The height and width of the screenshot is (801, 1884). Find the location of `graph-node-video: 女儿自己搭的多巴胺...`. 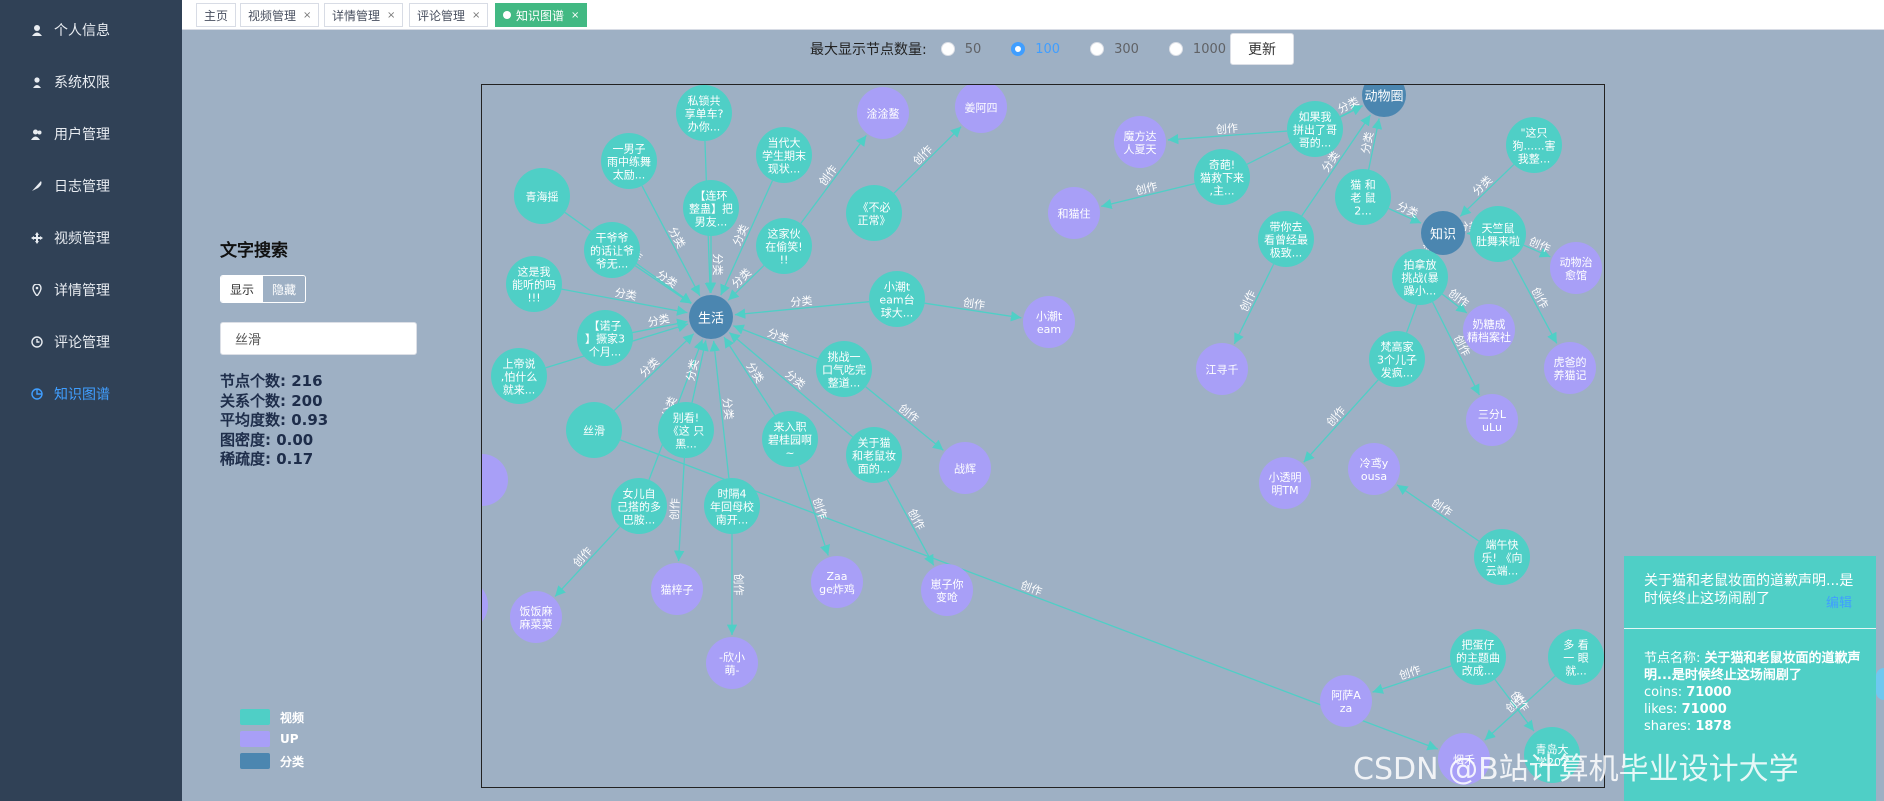

graph-node-video: 女儿自己搭的多巴胺... is located at coordinates (639, 506).